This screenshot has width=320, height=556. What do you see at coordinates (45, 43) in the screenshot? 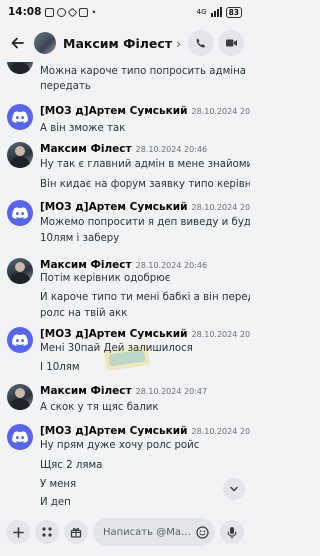
I see `header-avatar` at bounding box center [45, 43].